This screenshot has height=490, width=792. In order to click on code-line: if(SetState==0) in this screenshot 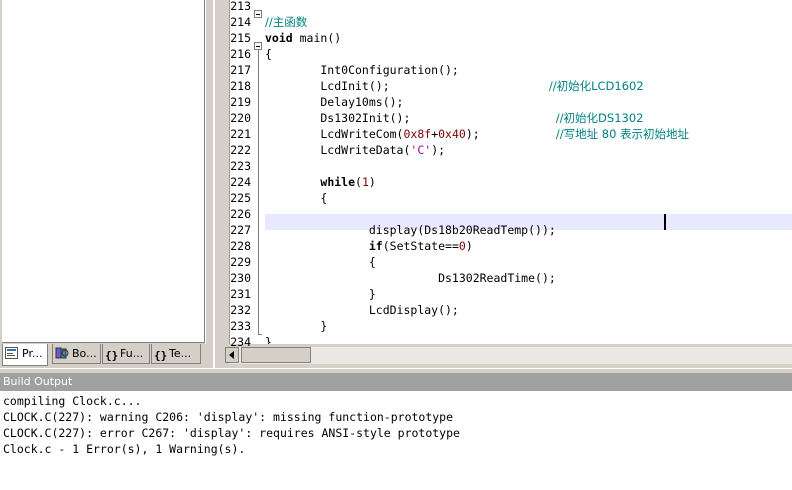, I will do `click(420, 246)`.